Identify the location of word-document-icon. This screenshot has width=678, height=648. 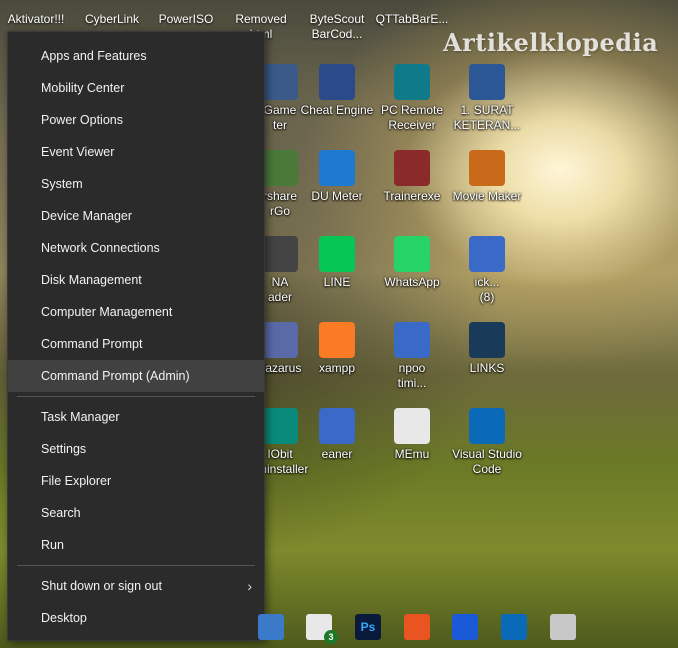
(487, 82).